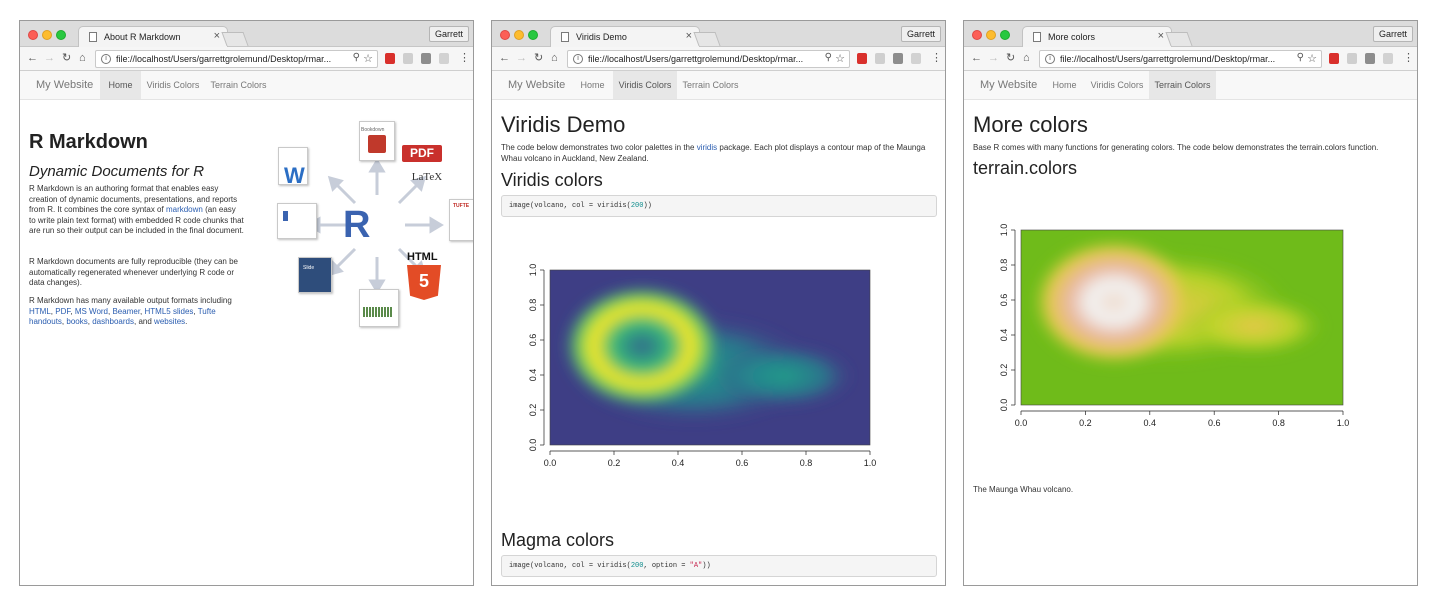 The height and width of the screenshot is (608, 1440). What do you see at coordinates (169, 321) in the screenshot?
I see `websites-link: websites` at bounding box center [169, 321].